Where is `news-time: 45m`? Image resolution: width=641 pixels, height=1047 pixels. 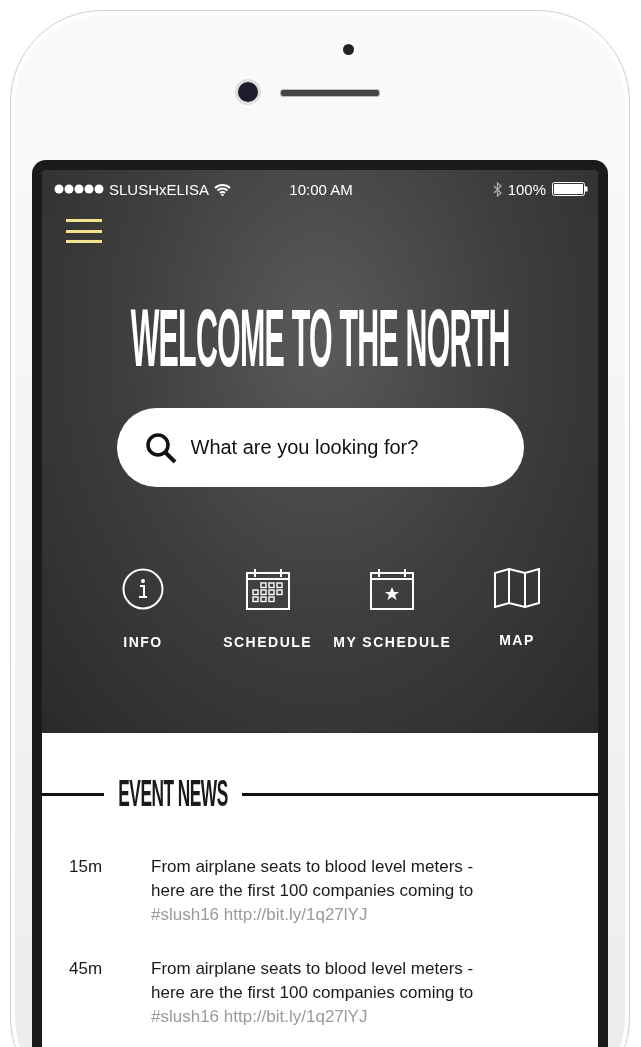 news-time: 45m is located at coordinates (86, 969).